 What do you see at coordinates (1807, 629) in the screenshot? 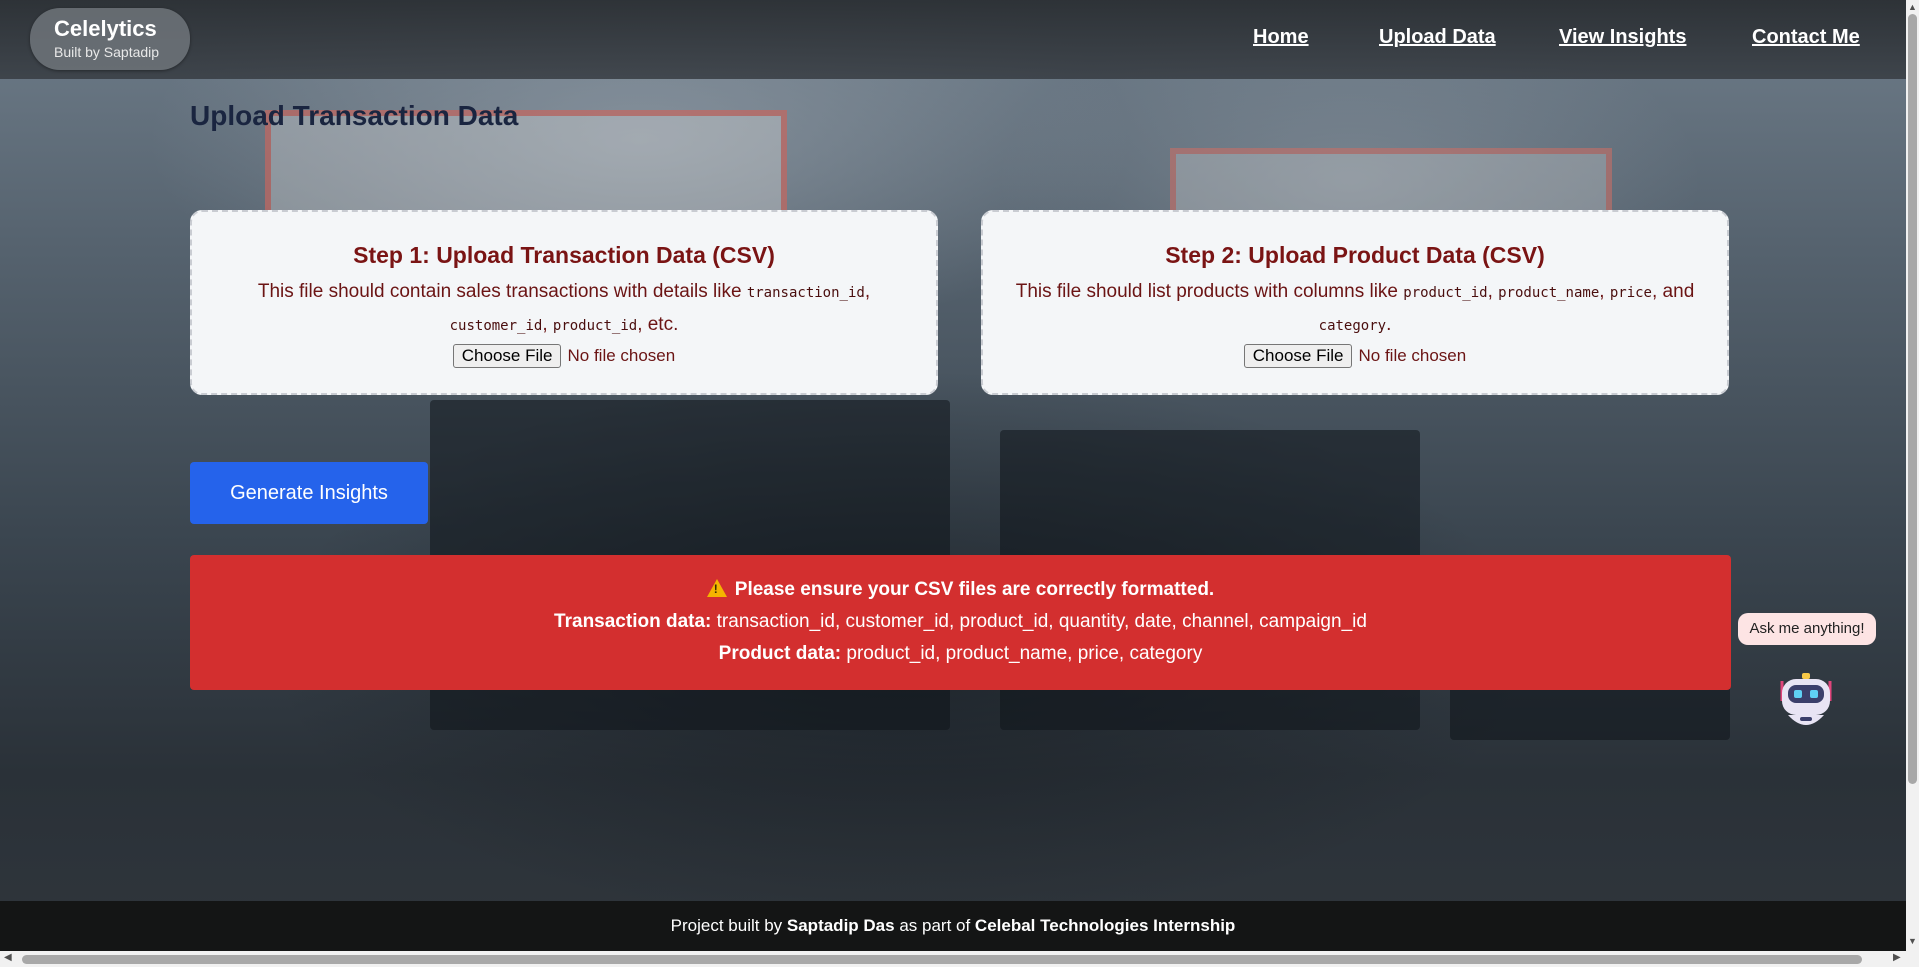
I see `chat-prompt-bubble: Ask me anything!` at bounding box center [1807, 629].